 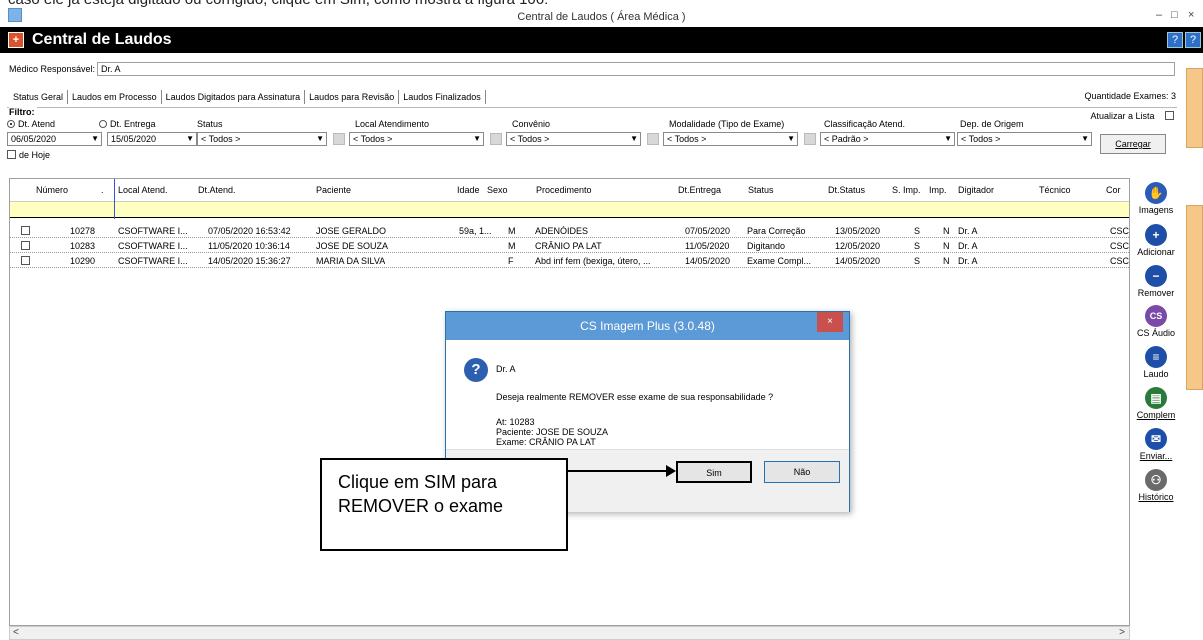 What do you see at coordinates (1156, 316) in the screenshot?
I see `cs-audio-icon: CS` at bounding box center [1156, 316].